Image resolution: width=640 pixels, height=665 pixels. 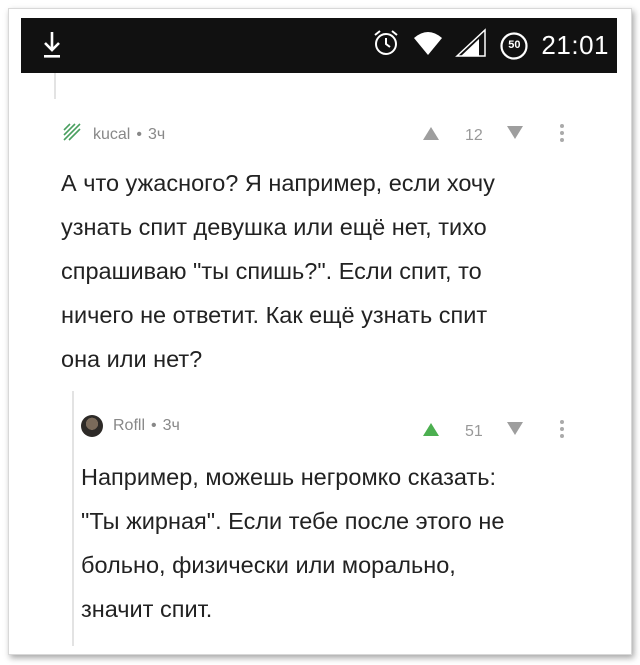 What do you see at coordinates (319, 45) in the screenshot?
I see `status-bar: 50 21:01` at bounding box center [319, 45].